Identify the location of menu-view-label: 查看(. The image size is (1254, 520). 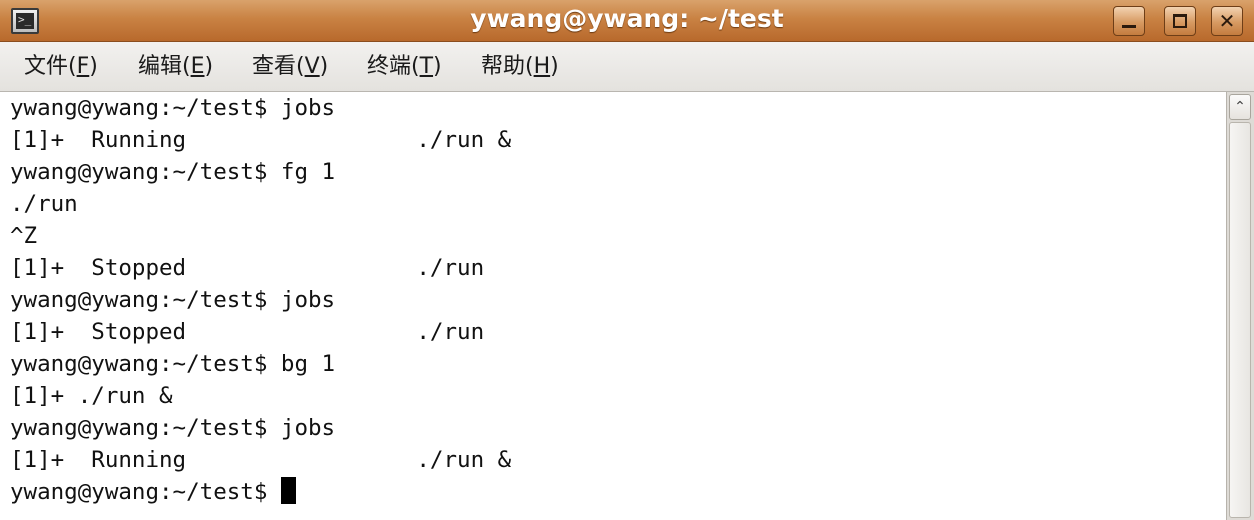
(278, 66).